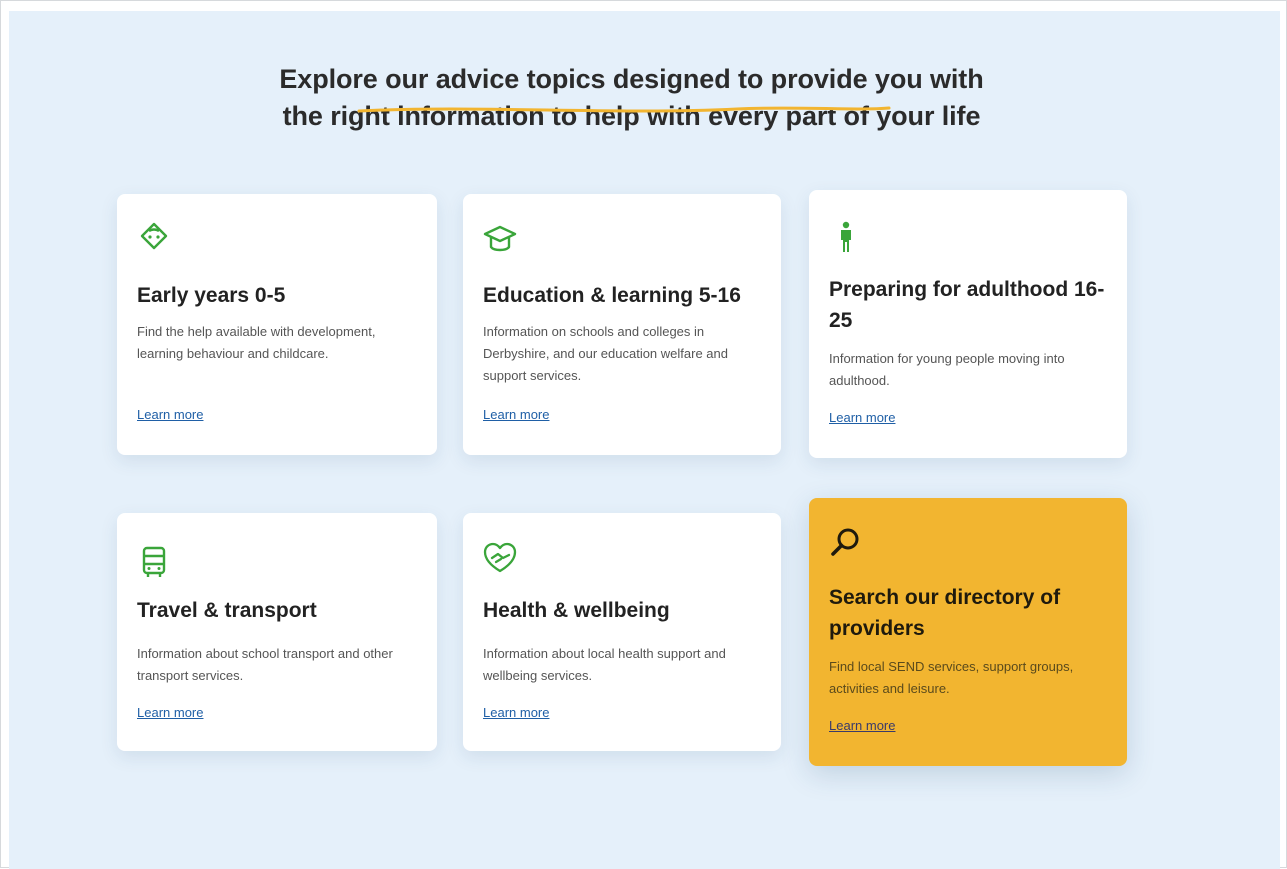 The height and width of the screenshot is (869, 1287). What do you see at coordinates (624, 109) in the screenshot?
I see `heading-underline-decoration` at bounding box center [624, 109].